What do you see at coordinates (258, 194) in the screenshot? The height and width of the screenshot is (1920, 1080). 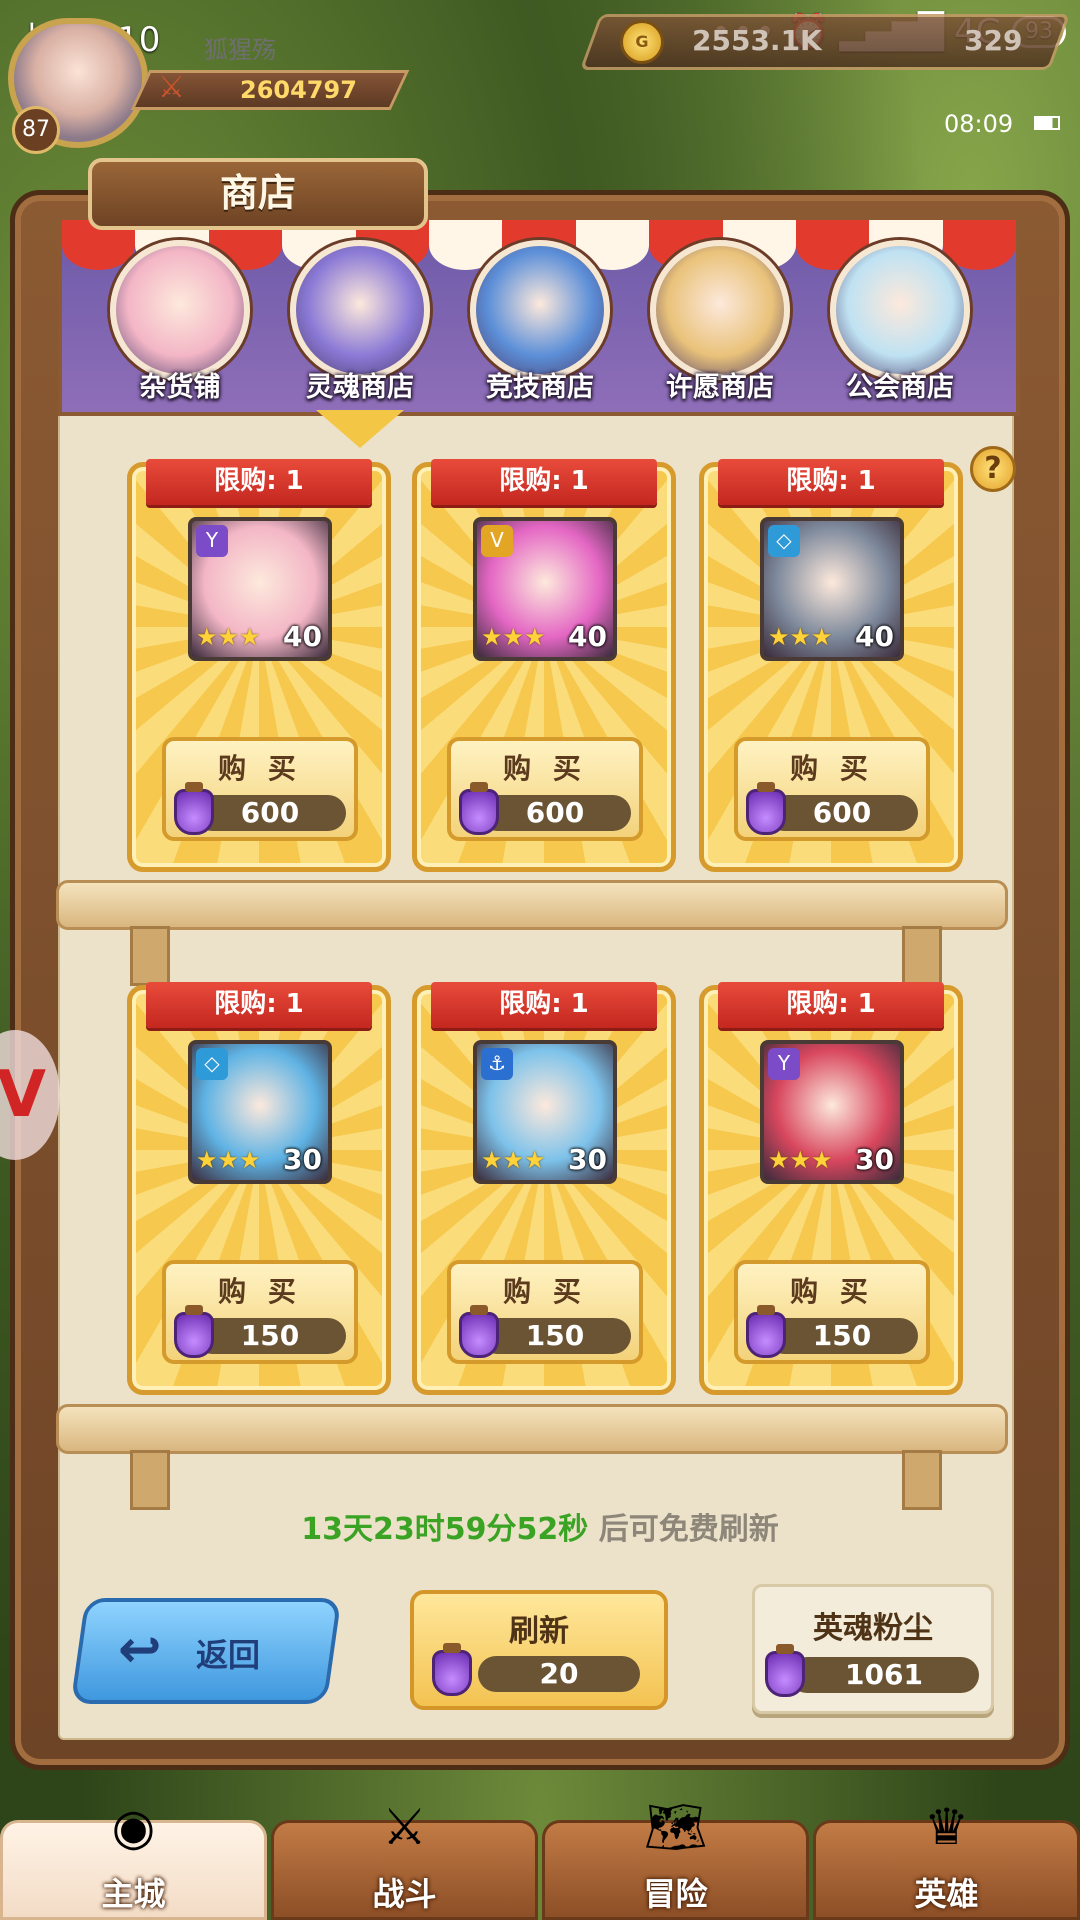 I see `shop-title: 商店` at bounding box center [258, 194].